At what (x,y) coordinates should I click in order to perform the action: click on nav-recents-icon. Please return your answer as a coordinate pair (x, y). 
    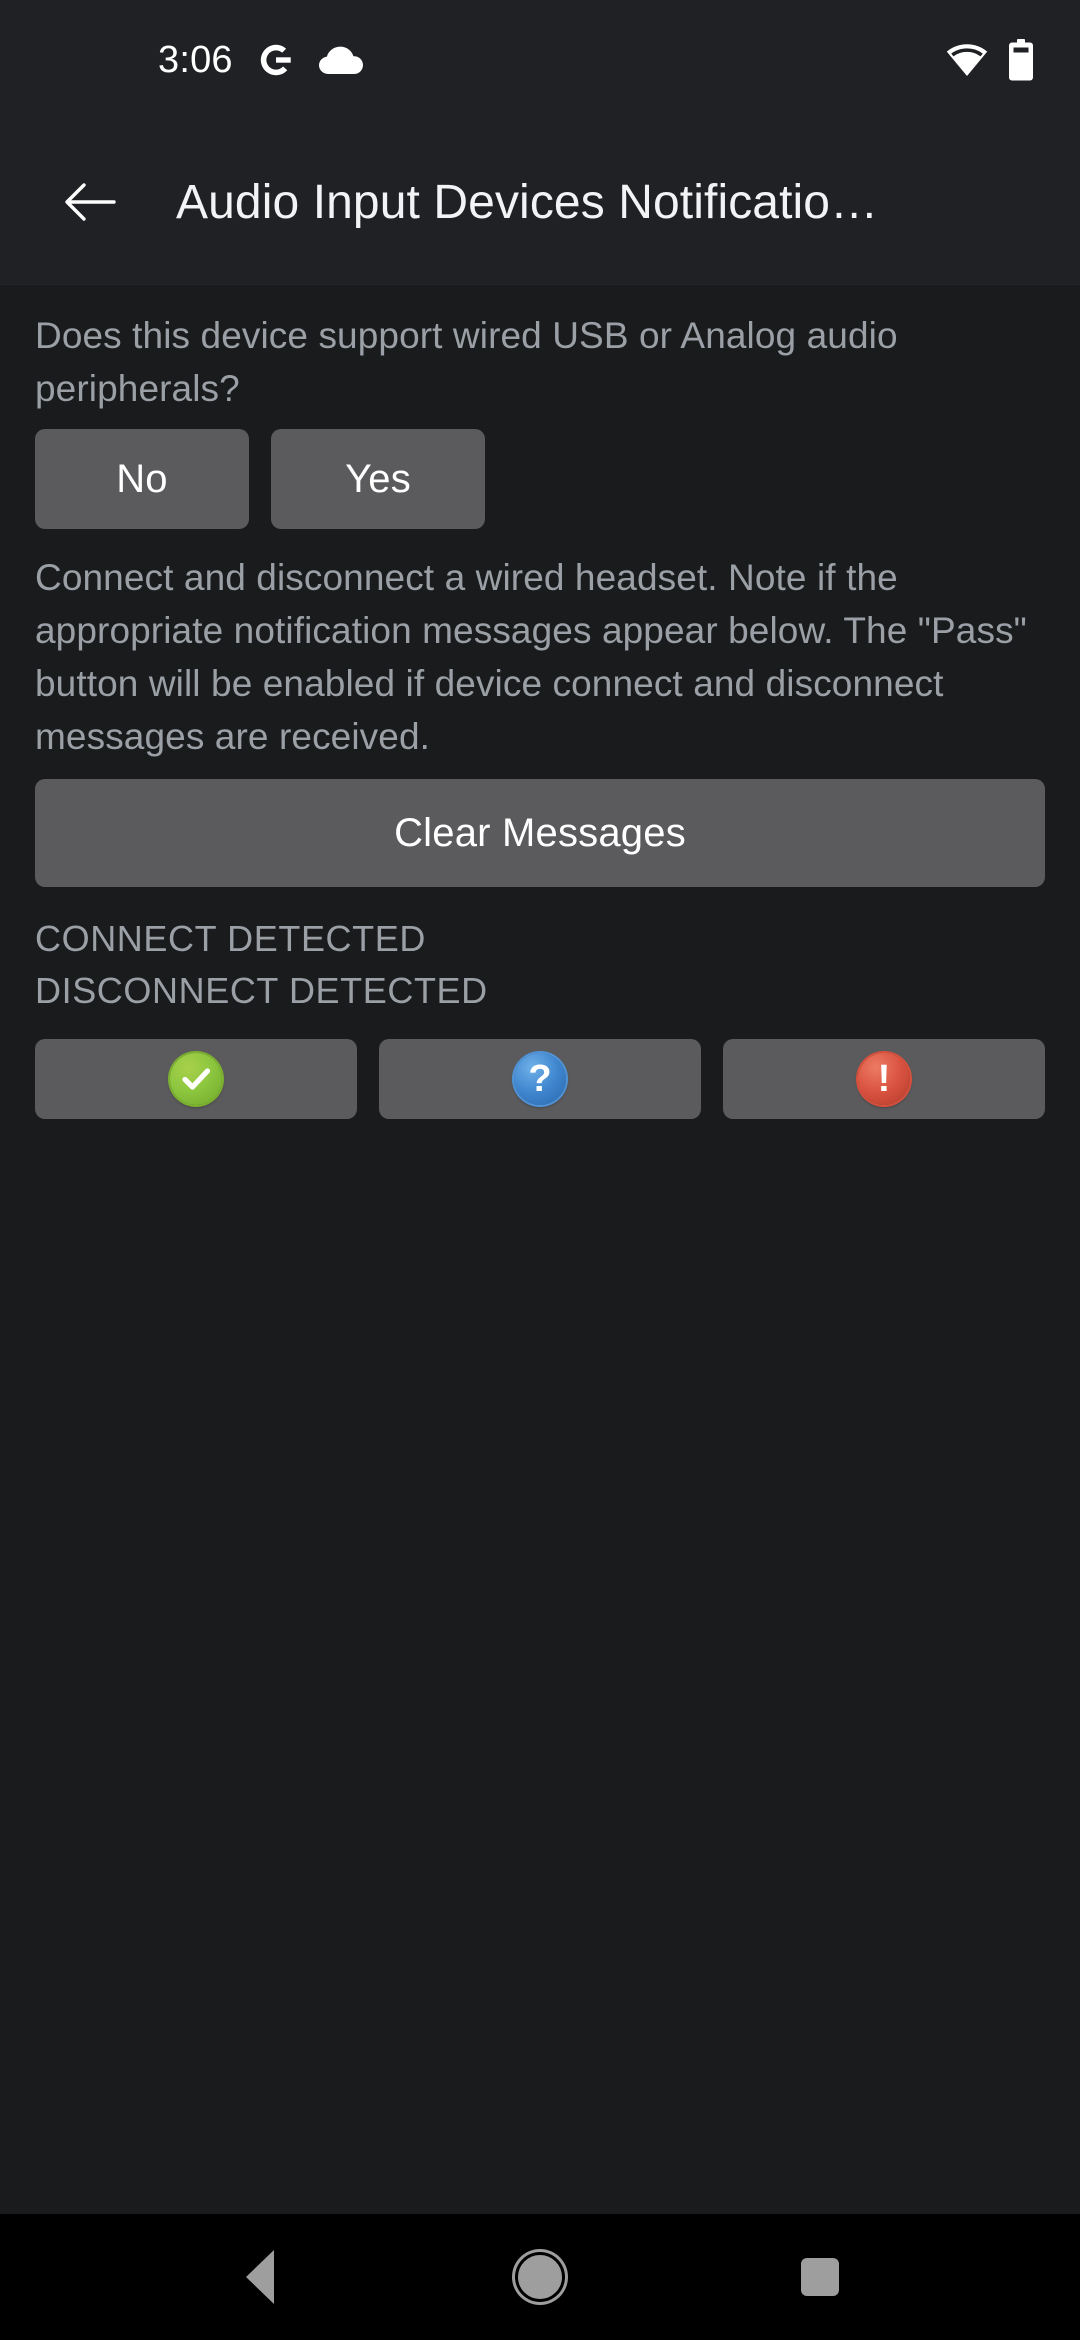
    Looking at the image, I should click on (820, 2277).